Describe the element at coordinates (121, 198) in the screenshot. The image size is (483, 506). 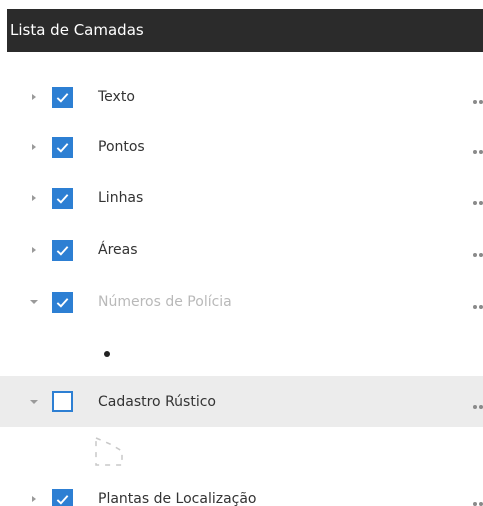
I see `layer-label: Linhas` at that location.